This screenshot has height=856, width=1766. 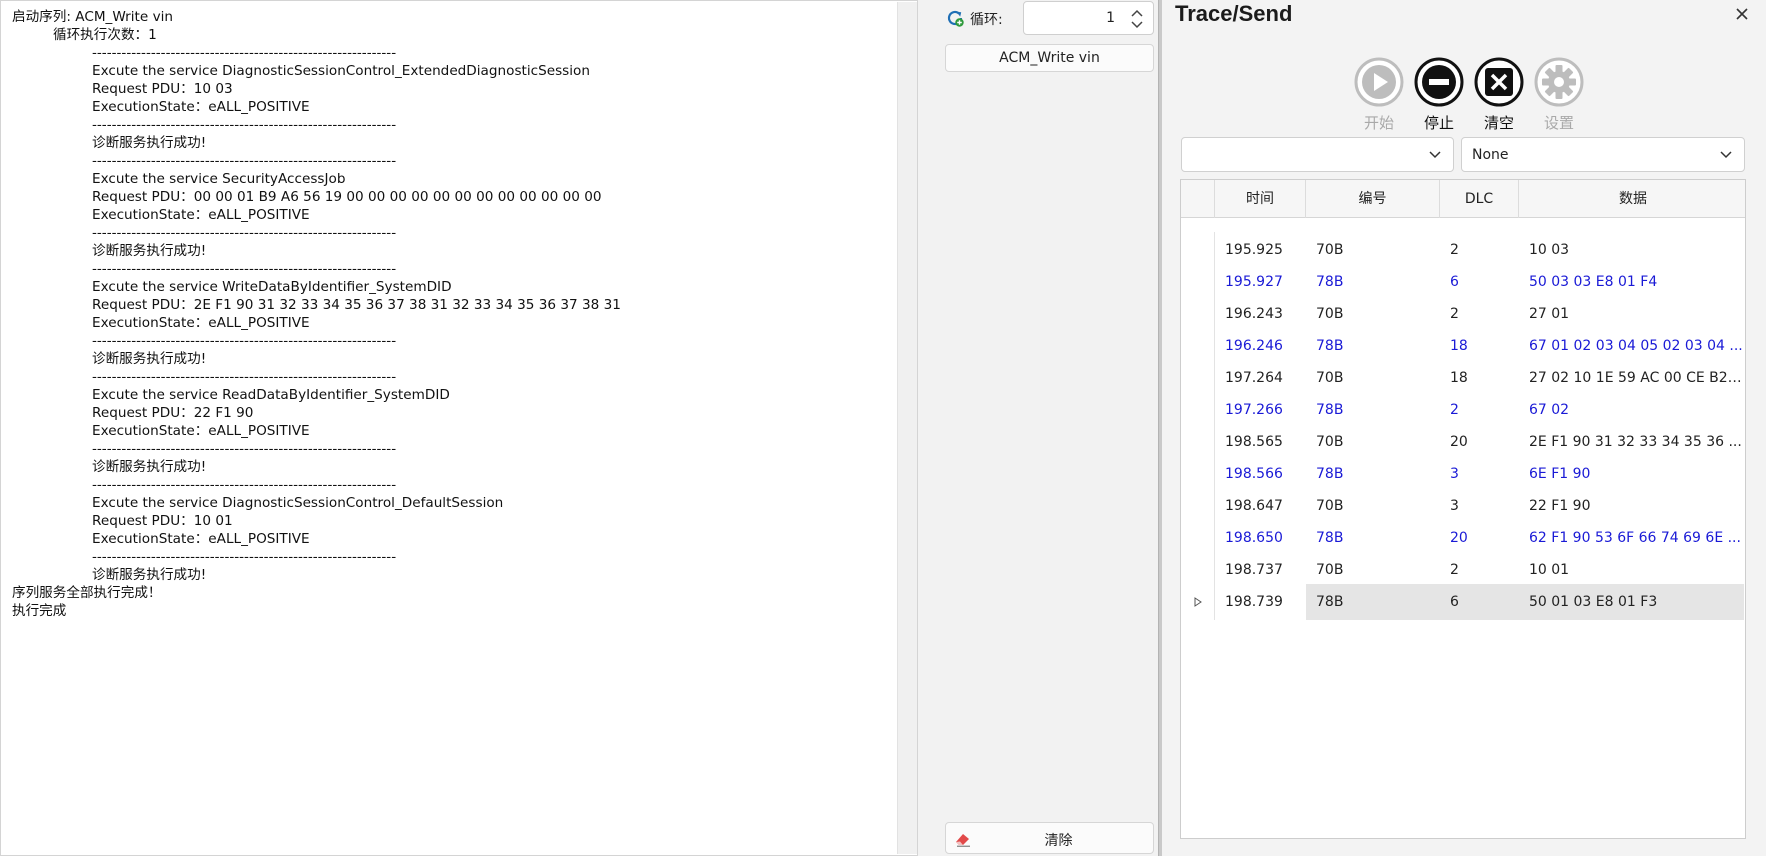 I want to click on trace-panel-title: Trace/Send, so click(x=1234, y=13).